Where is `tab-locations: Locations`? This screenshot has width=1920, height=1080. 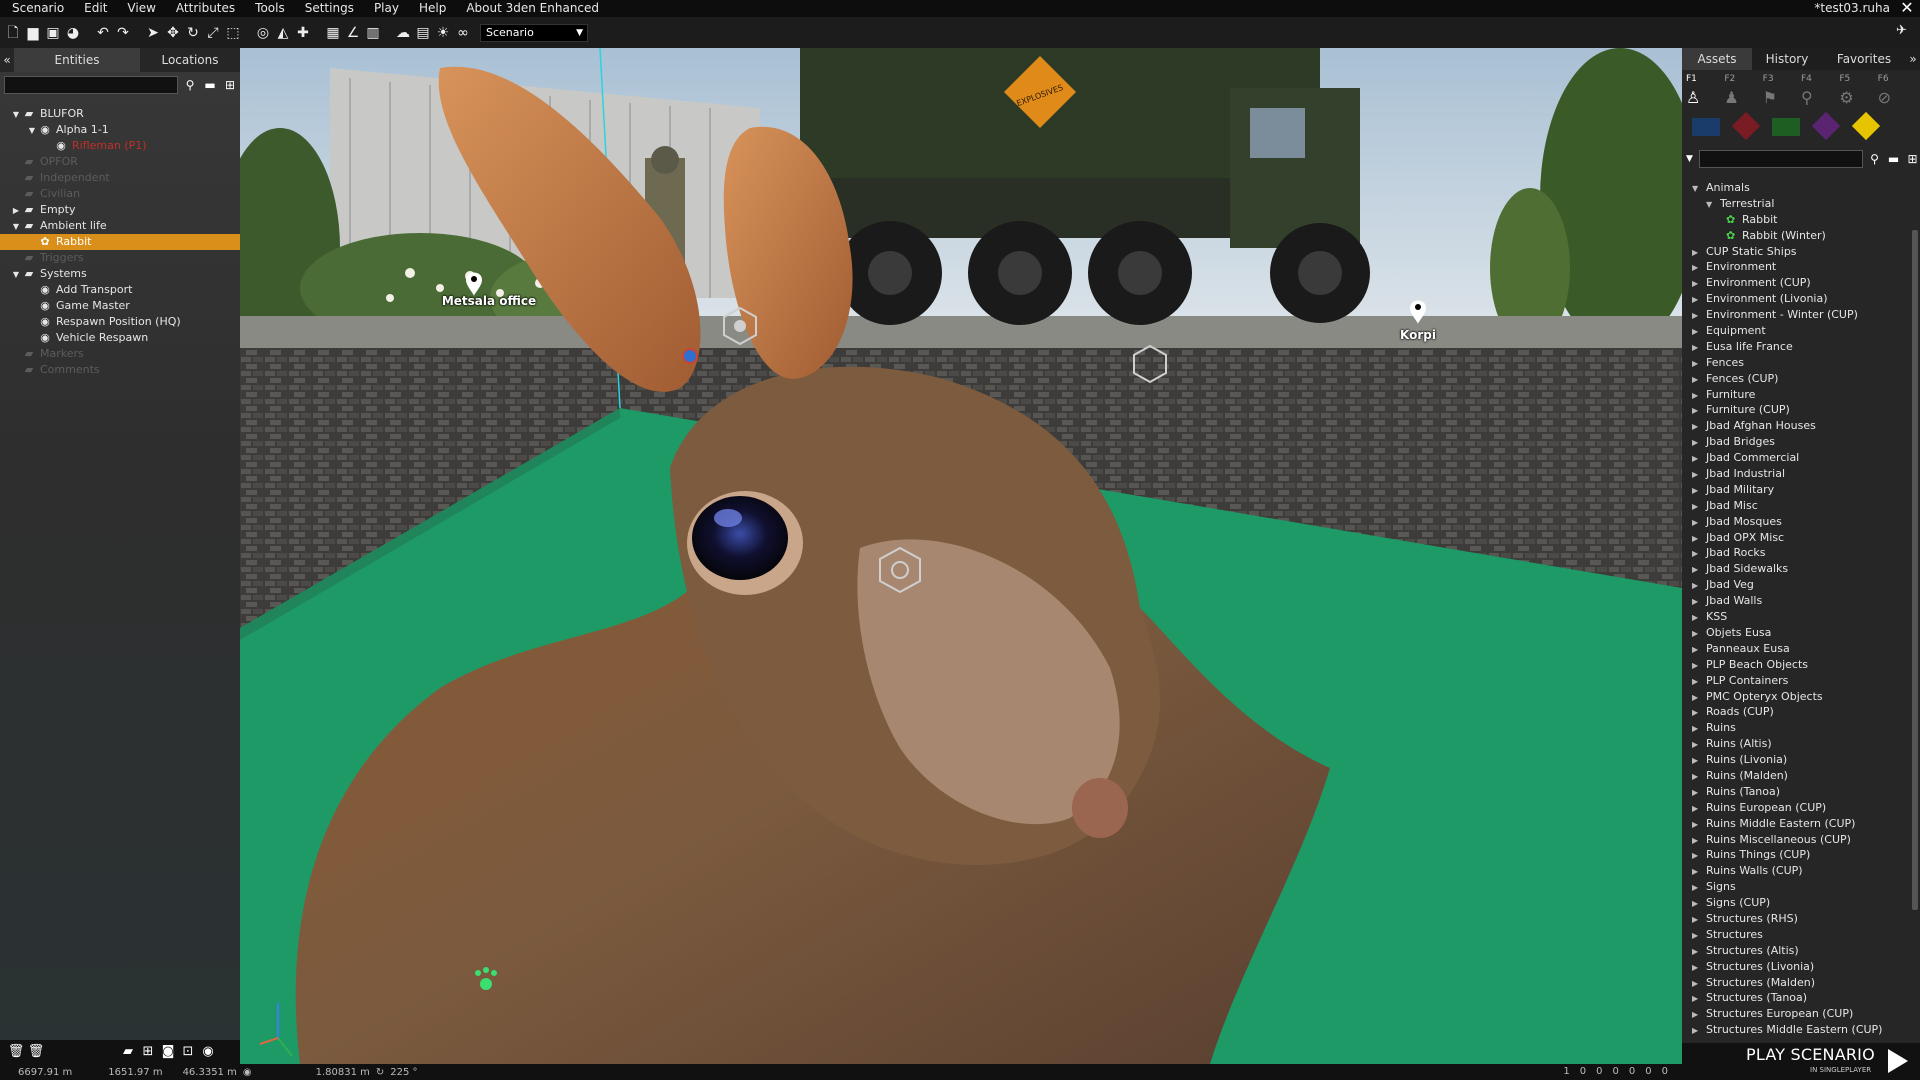 tab-locations: Locations is located at coordinates (190, 60).